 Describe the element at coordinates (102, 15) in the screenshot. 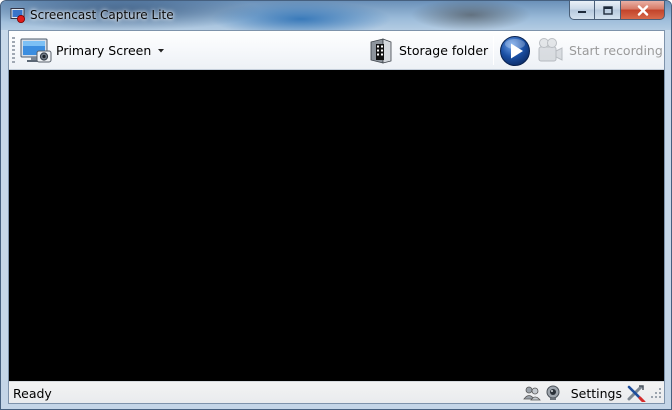

I see `window-title: Screencast Capture Lite` at that location.